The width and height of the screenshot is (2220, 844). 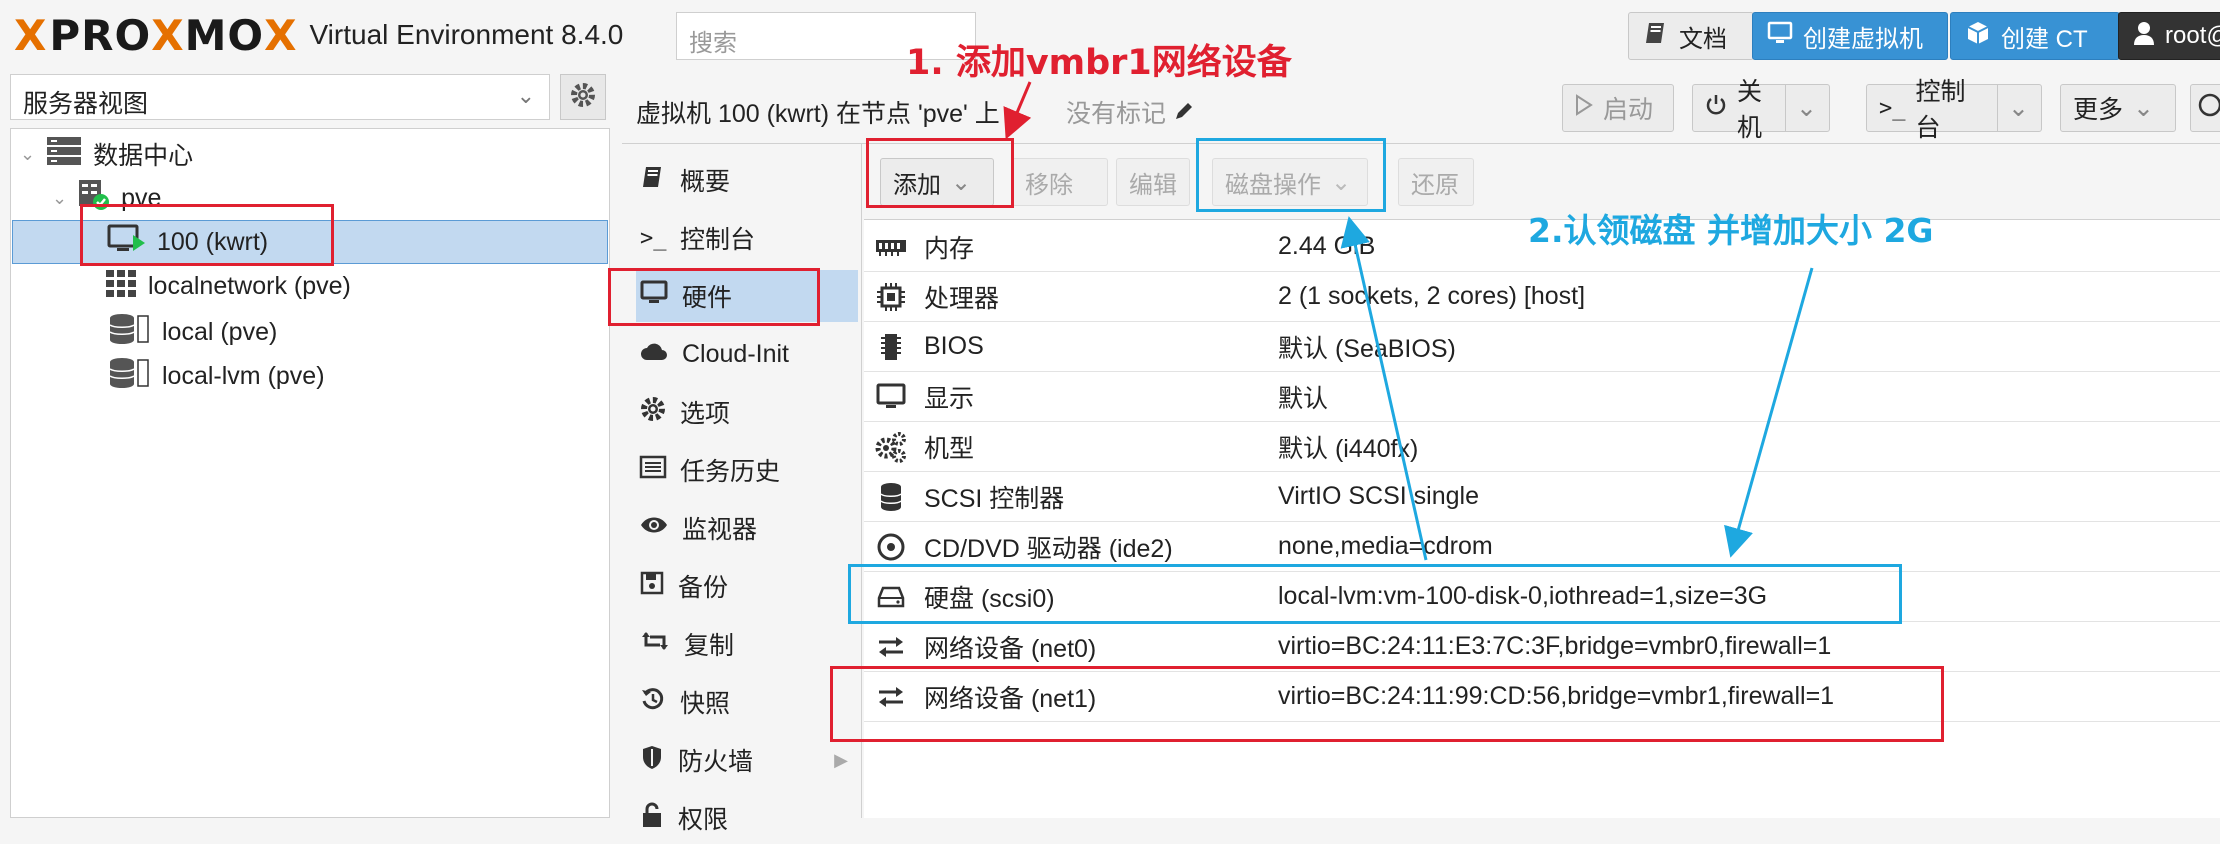 What do you see at coordinates (1769, 412) in the screenshot?
I see `arrow-to-disk-value` at bounding box center [1769, 412].